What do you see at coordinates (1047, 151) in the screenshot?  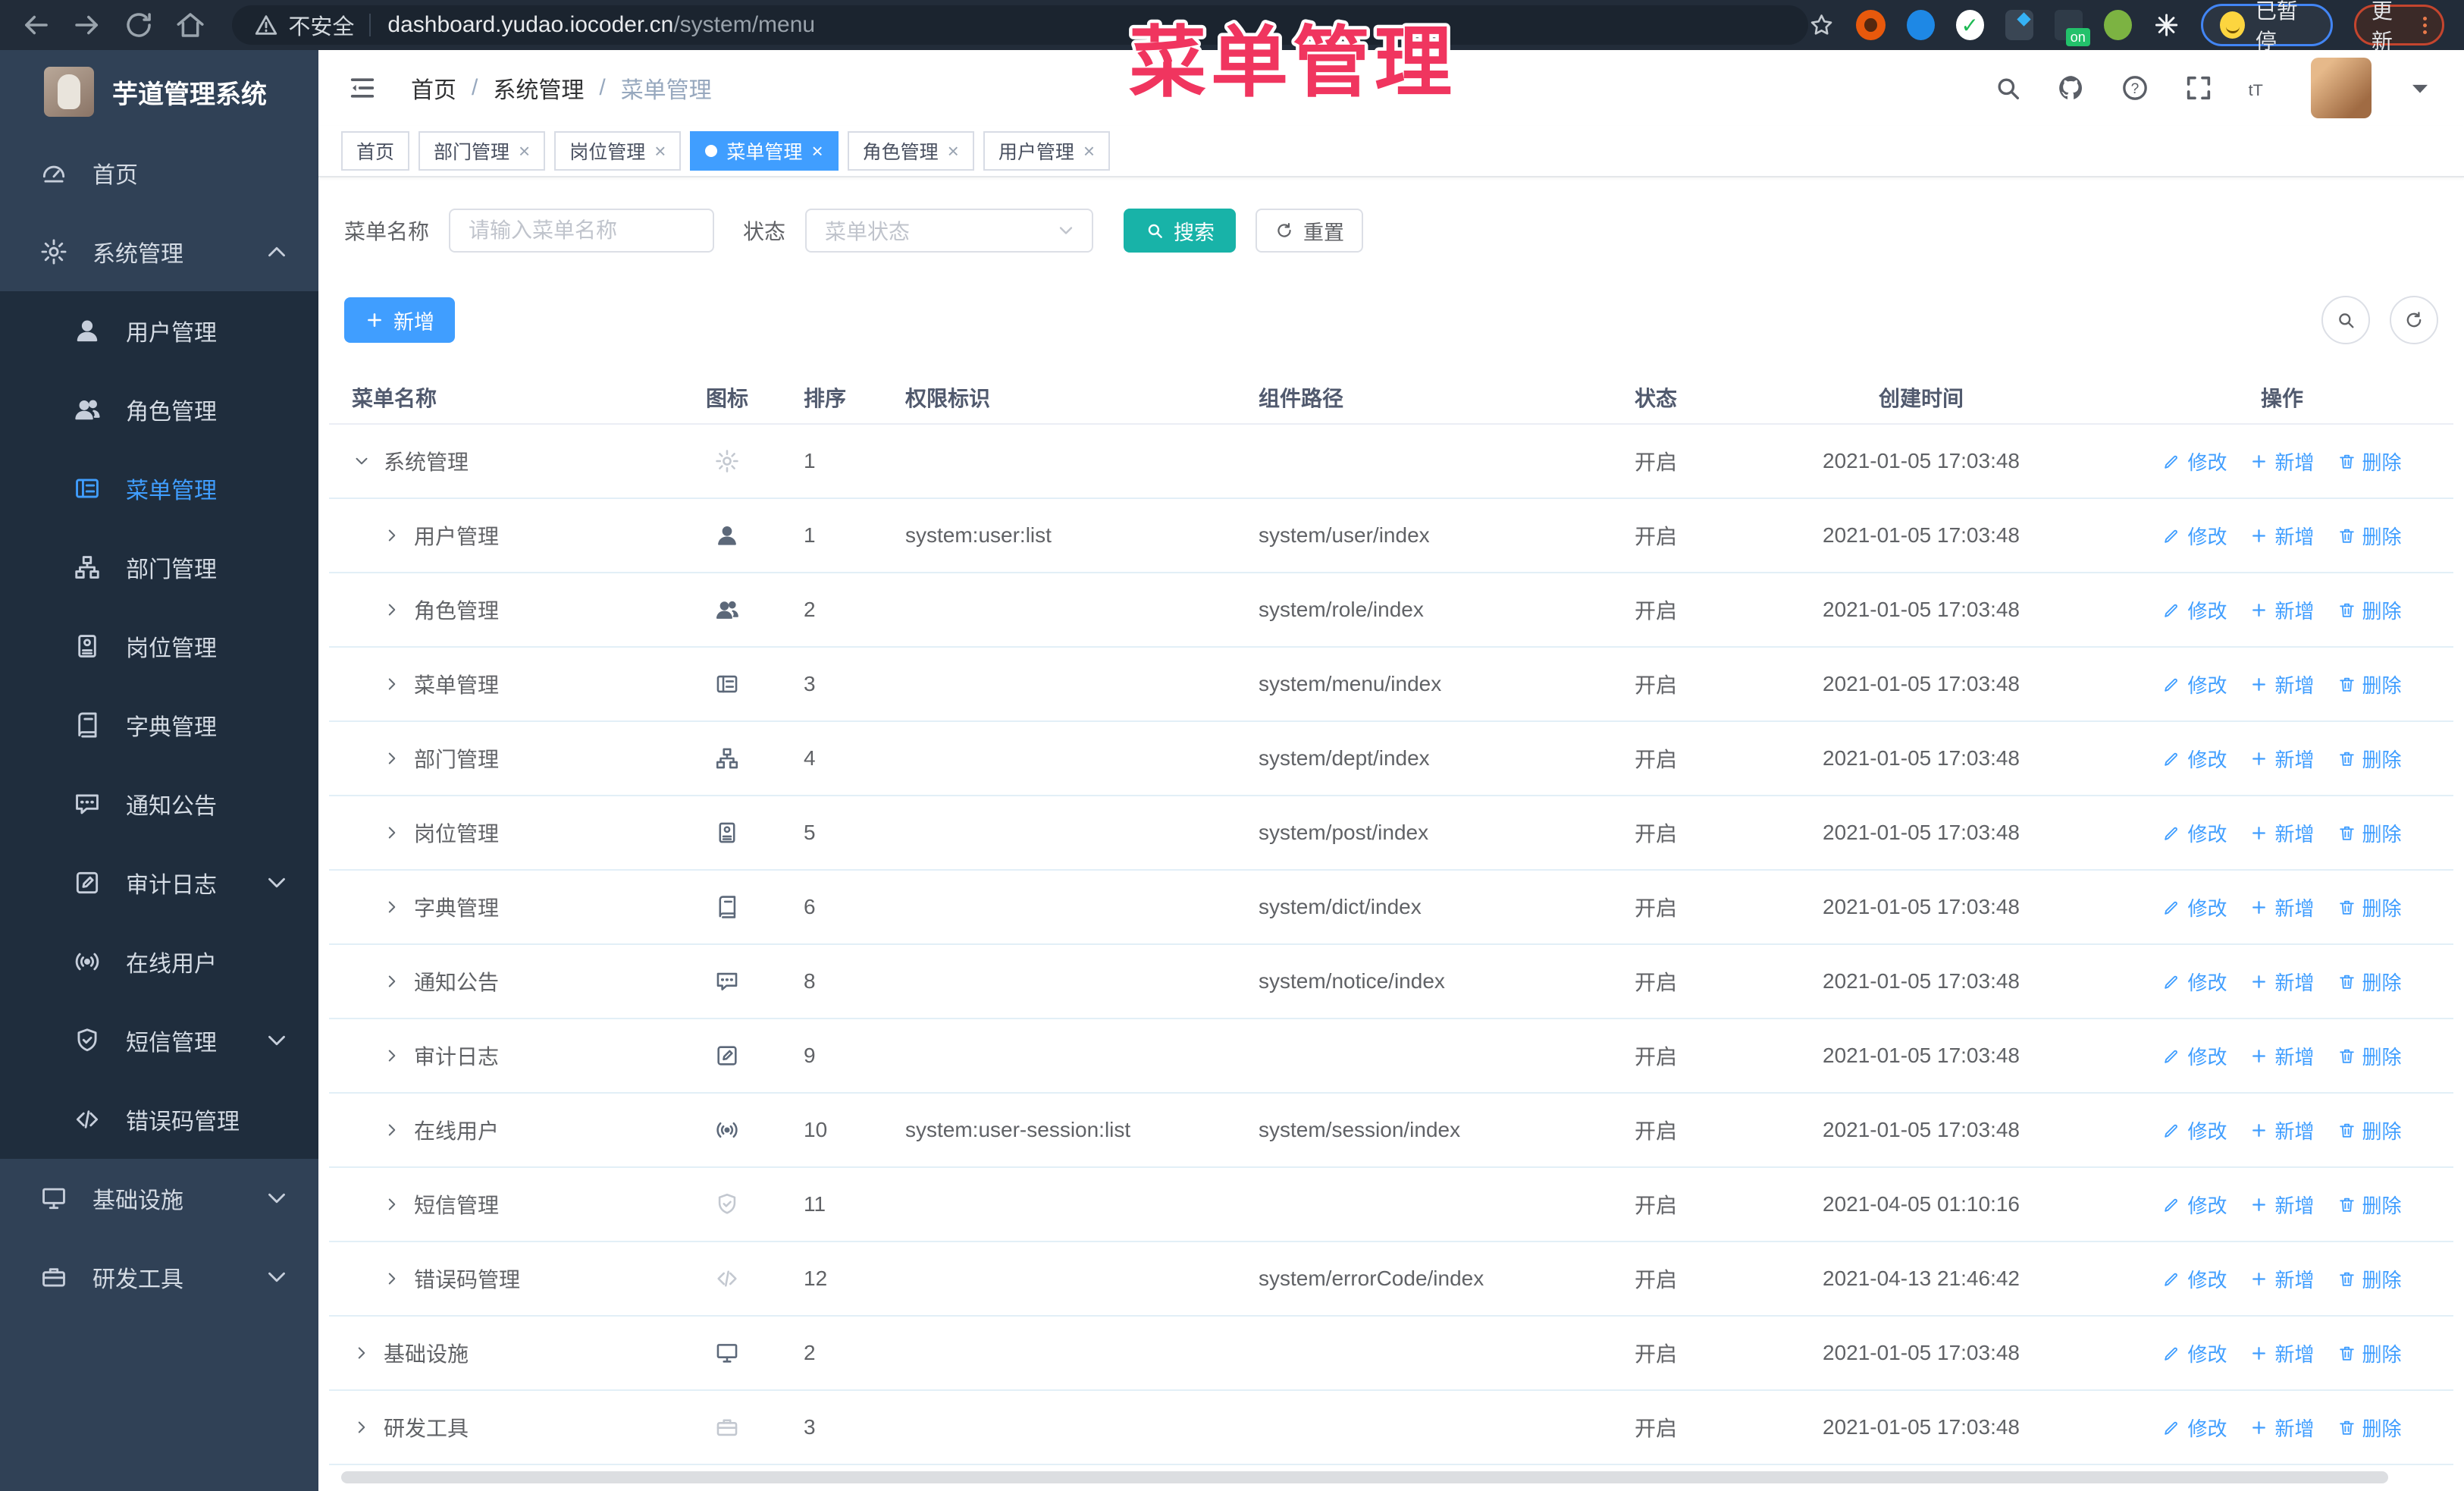 I see `tab-user-management: 用户管理 ×` at bounding box center [1047, 151].